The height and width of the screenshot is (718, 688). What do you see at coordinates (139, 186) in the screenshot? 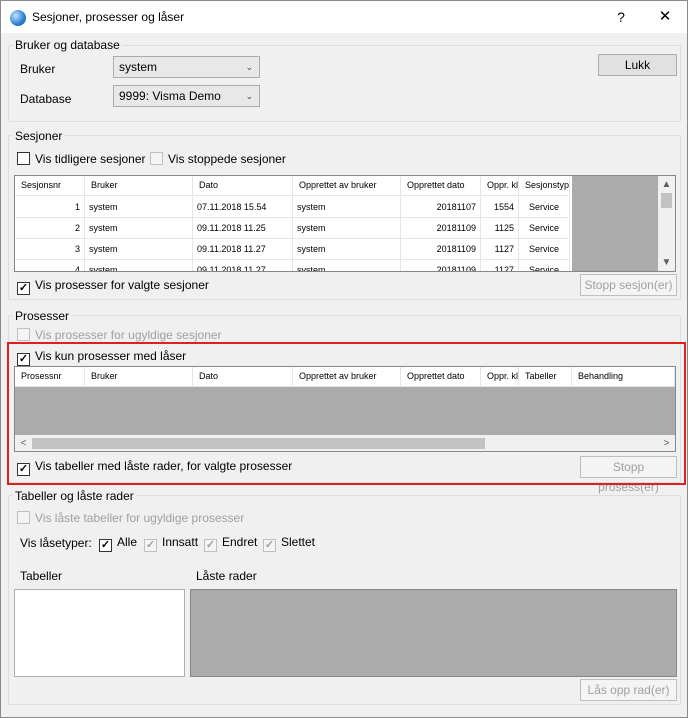
I see `column-header: Bruker` at bounding box center [139, 186].